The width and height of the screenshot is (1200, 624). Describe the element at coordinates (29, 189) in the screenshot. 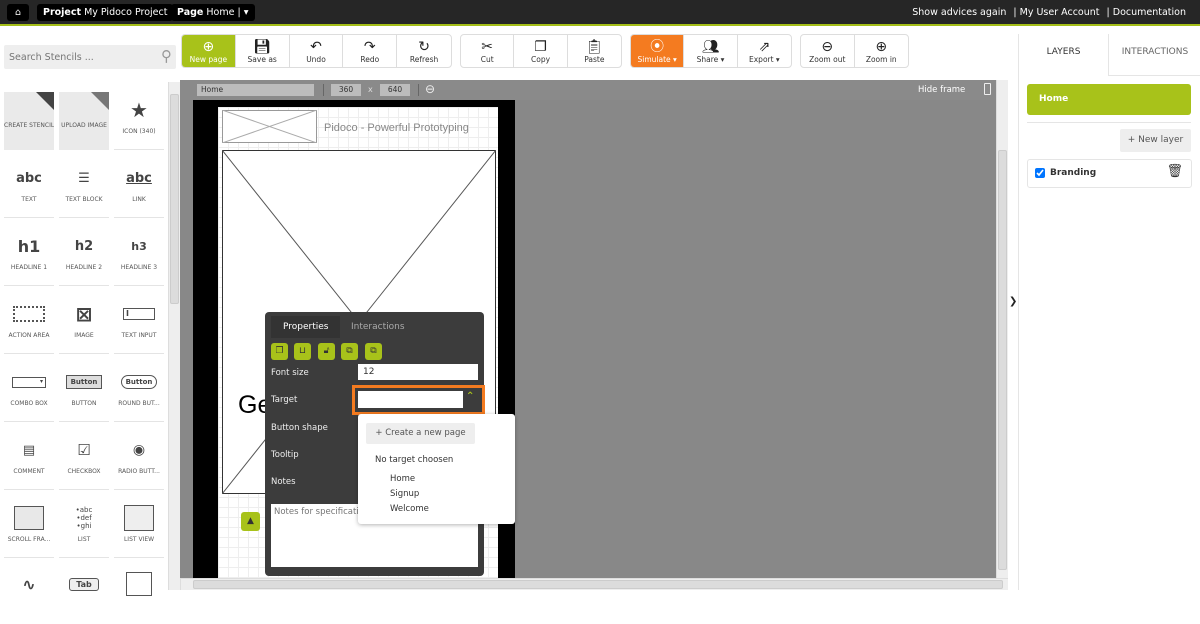

I see `stencil-text: abc TEXT` at that location.